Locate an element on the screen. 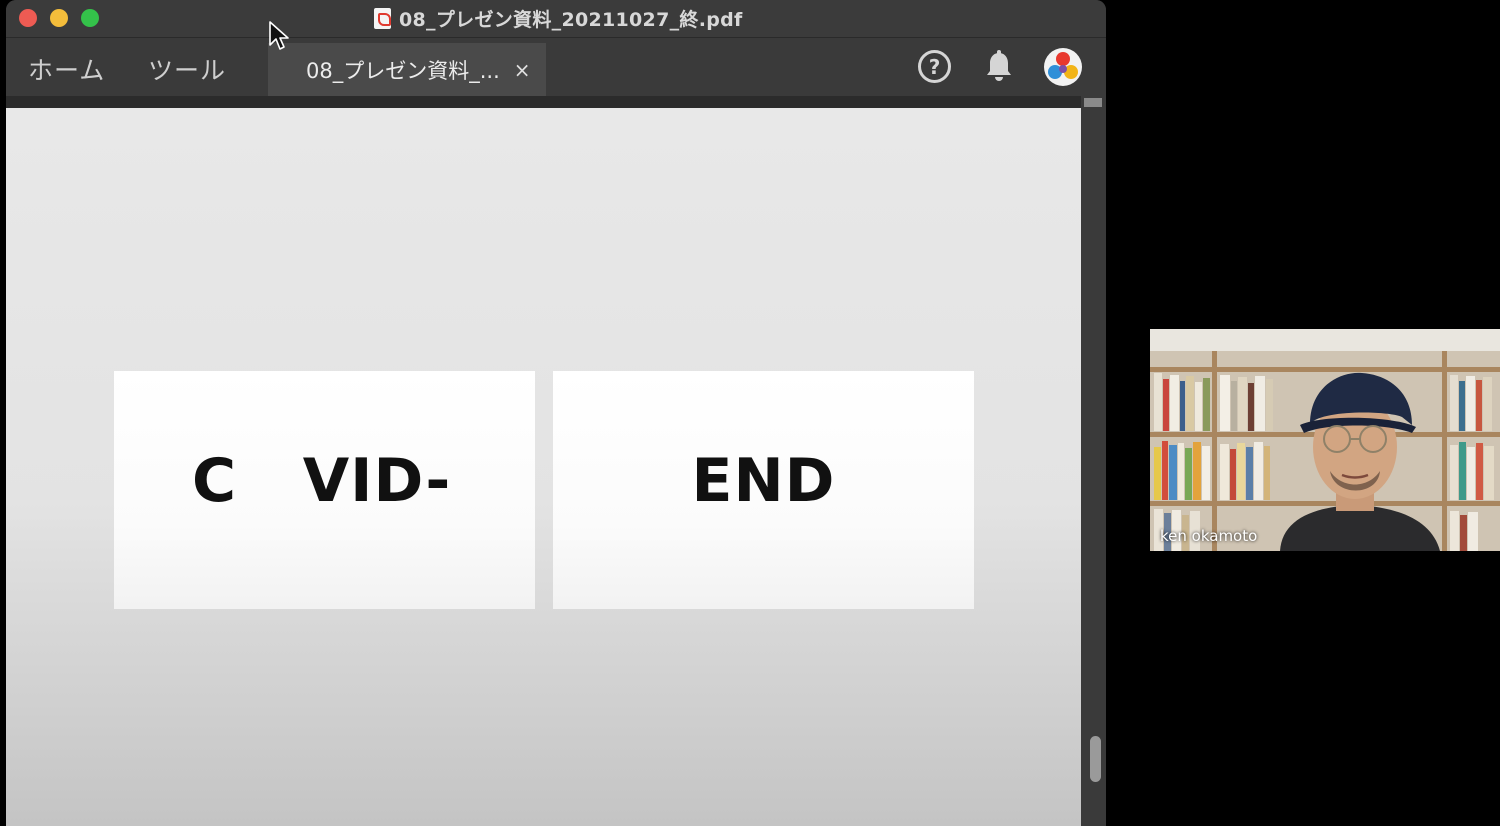  toolbar-strip is located at coordinates (556, 102).